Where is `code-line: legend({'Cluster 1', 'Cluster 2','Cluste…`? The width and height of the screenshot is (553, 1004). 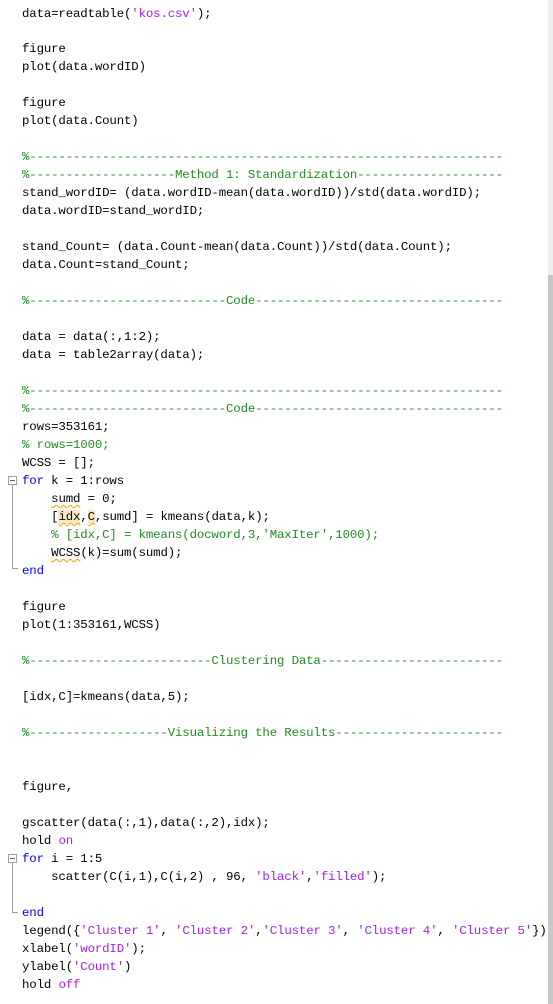
code-line: legend({'Cluster 1', 'Cluster 2','Cluste… is located at coordinates (284, 931).